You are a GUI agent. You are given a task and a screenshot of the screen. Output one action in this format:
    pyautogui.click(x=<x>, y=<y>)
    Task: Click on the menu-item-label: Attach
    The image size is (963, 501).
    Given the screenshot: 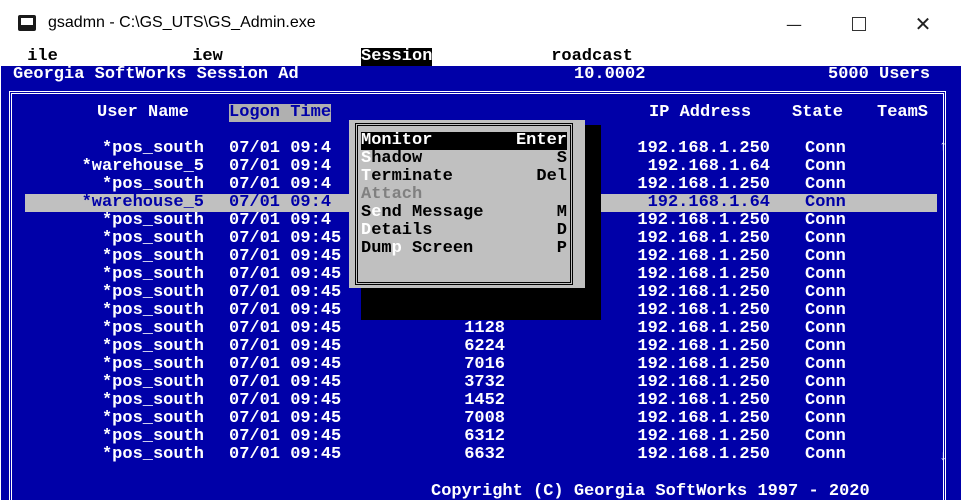 What is the action you would take?
    pyautogui.click(x=392, y=194)
    